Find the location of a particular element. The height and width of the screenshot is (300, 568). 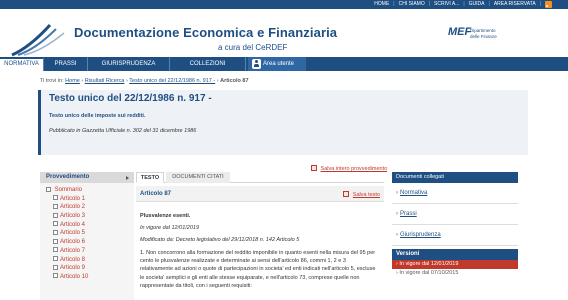

versions-header: Versioni is located at coordinates (455, 254).